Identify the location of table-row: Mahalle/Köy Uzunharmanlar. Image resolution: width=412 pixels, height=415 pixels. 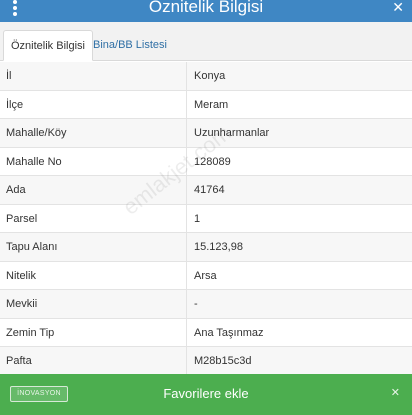
(206, 133).